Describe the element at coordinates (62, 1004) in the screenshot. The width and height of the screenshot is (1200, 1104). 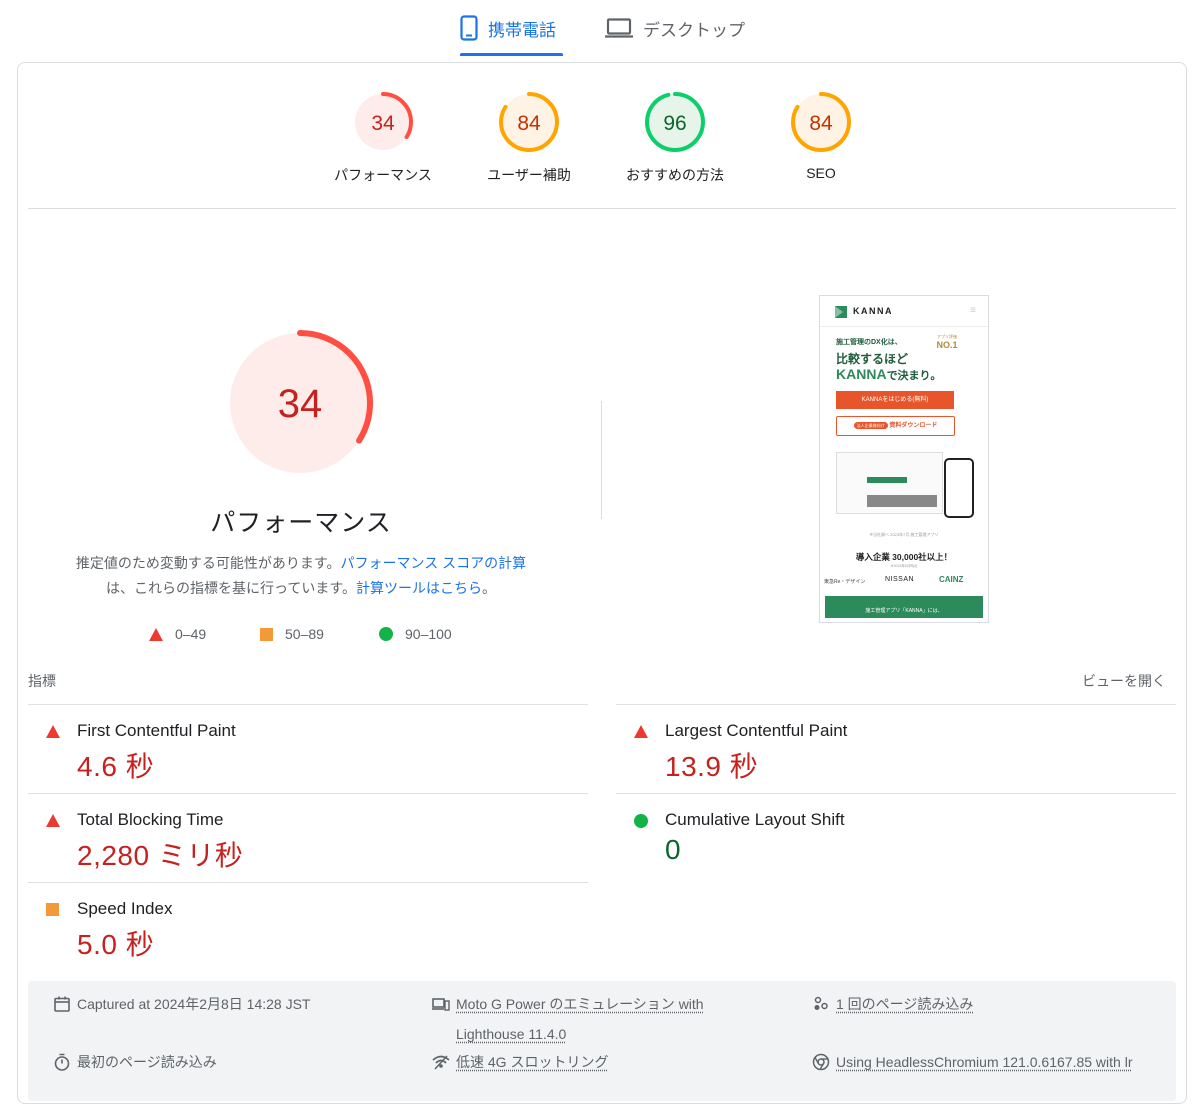
I see `calendar-icon` at that location.